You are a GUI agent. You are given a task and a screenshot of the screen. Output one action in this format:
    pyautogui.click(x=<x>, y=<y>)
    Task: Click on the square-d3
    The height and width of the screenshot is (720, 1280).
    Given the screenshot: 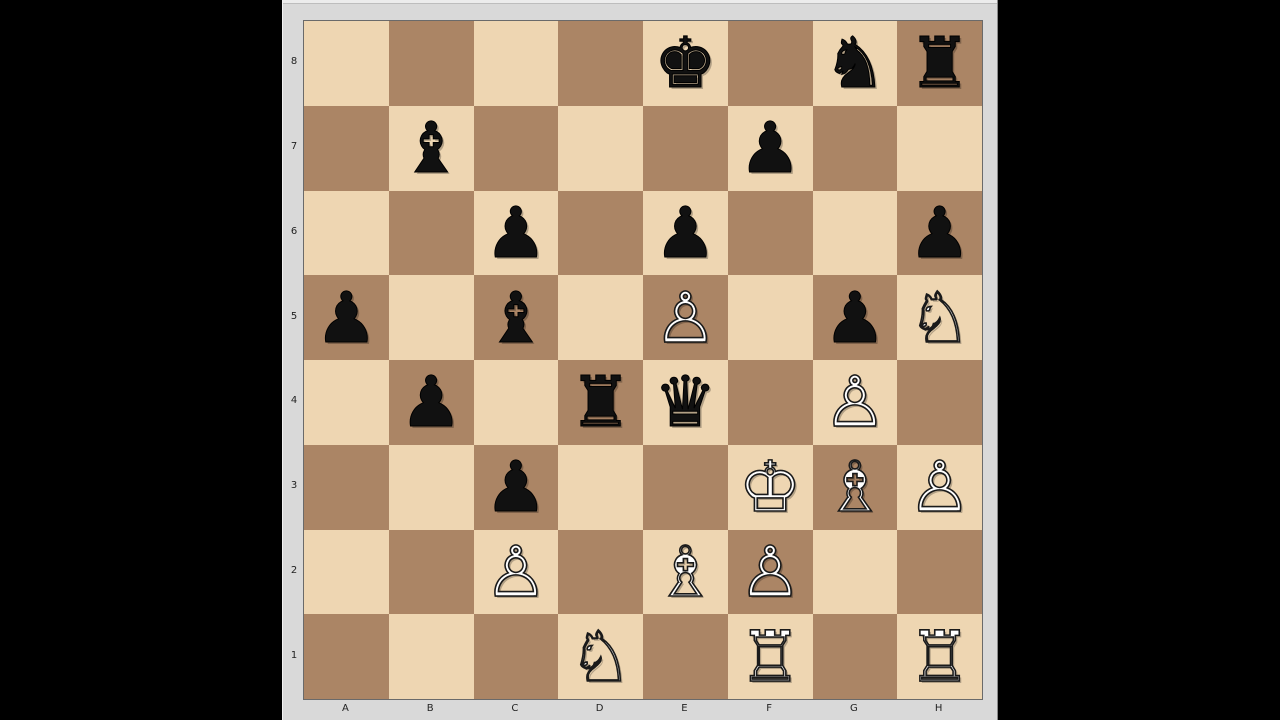 What is the action you would take?
    pyautogui.click(x=600, y=487)
    